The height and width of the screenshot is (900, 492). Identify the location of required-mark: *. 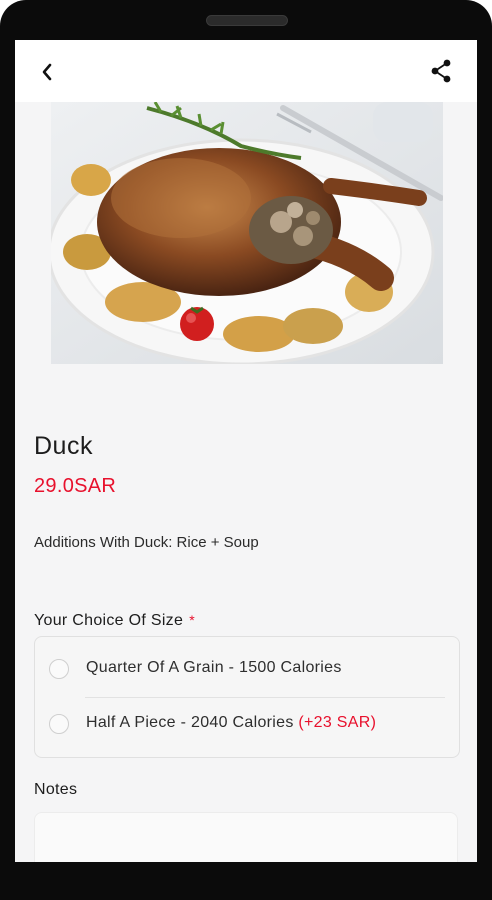
(192, 620).